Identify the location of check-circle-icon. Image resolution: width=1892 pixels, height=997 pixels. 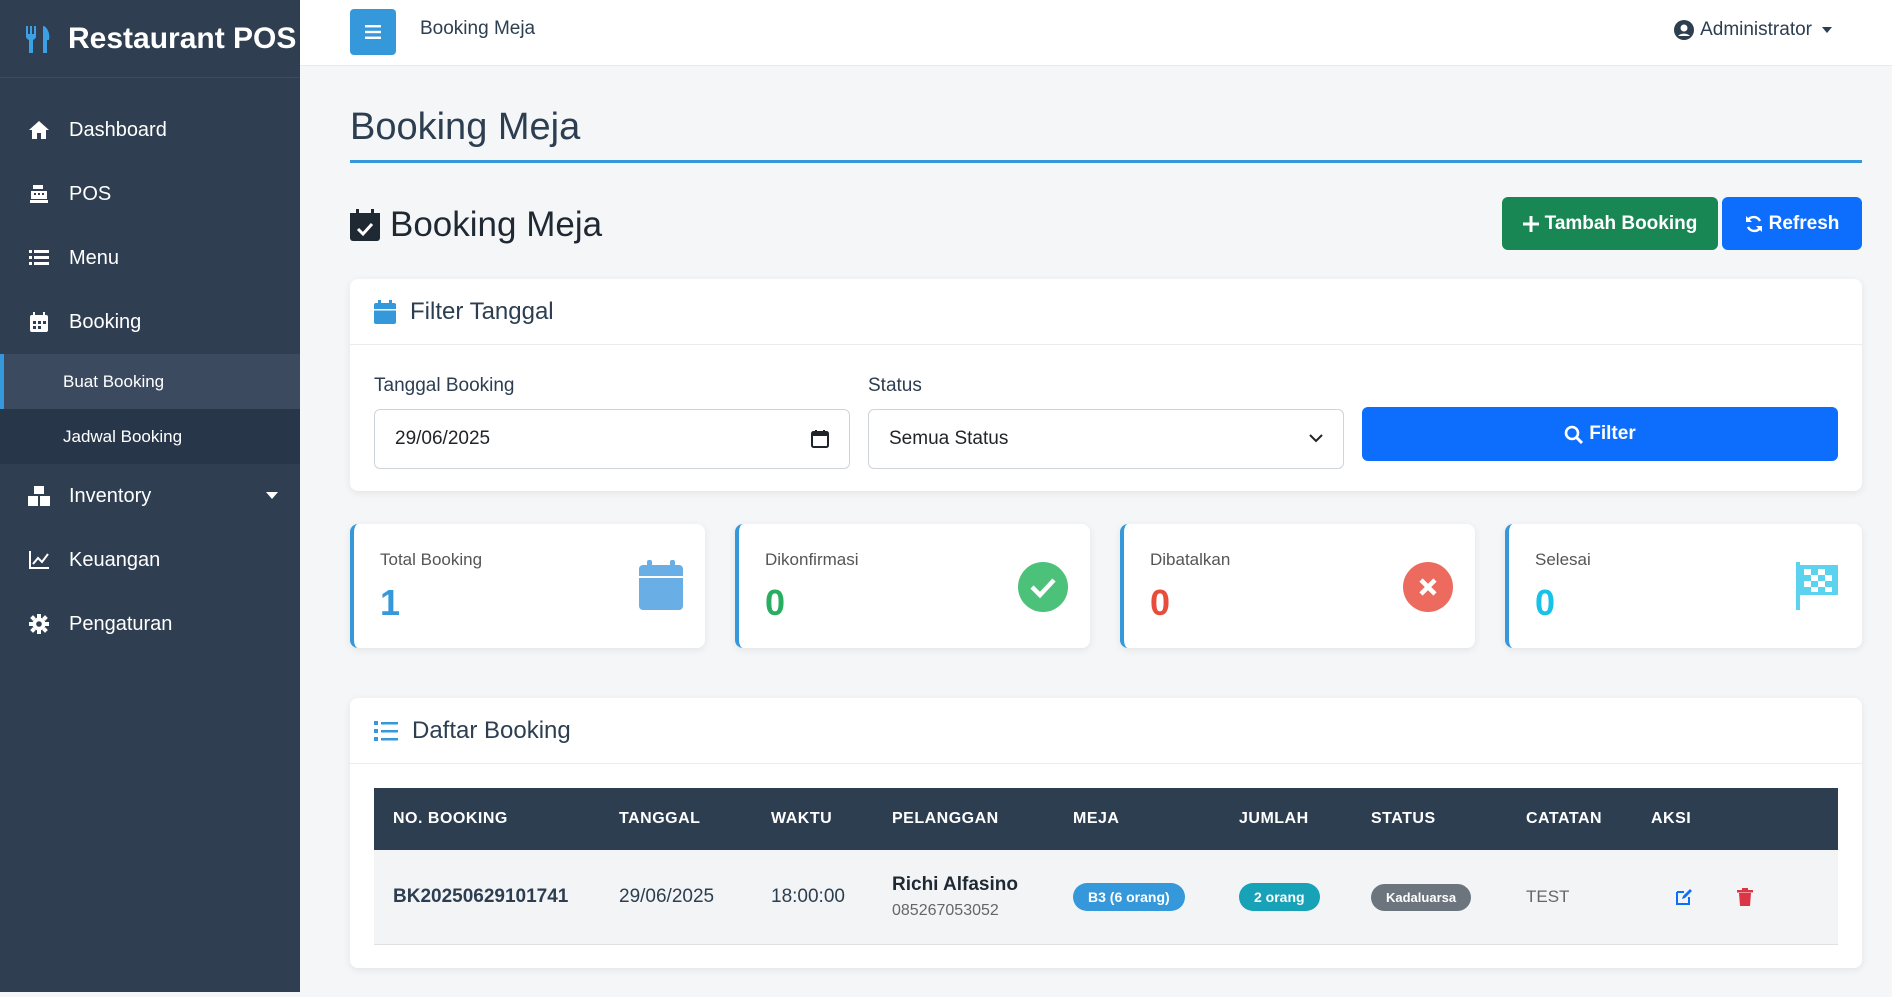
(1043, 587).